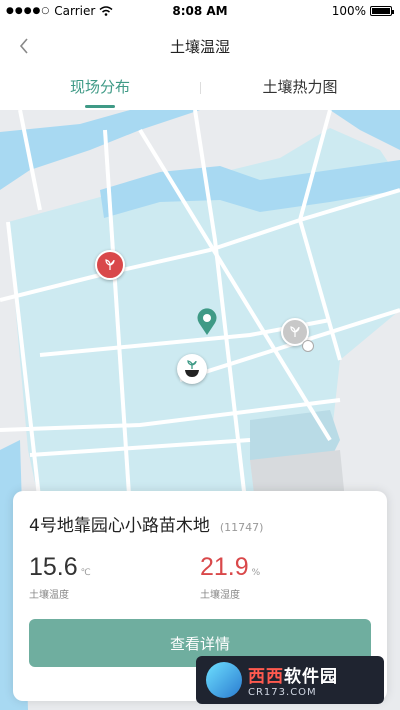 This screenshot has width=400, height=710. Describe the element at coordinates (224, 567) in the screenshot. I see `humidity-value: 21.9` at that location.